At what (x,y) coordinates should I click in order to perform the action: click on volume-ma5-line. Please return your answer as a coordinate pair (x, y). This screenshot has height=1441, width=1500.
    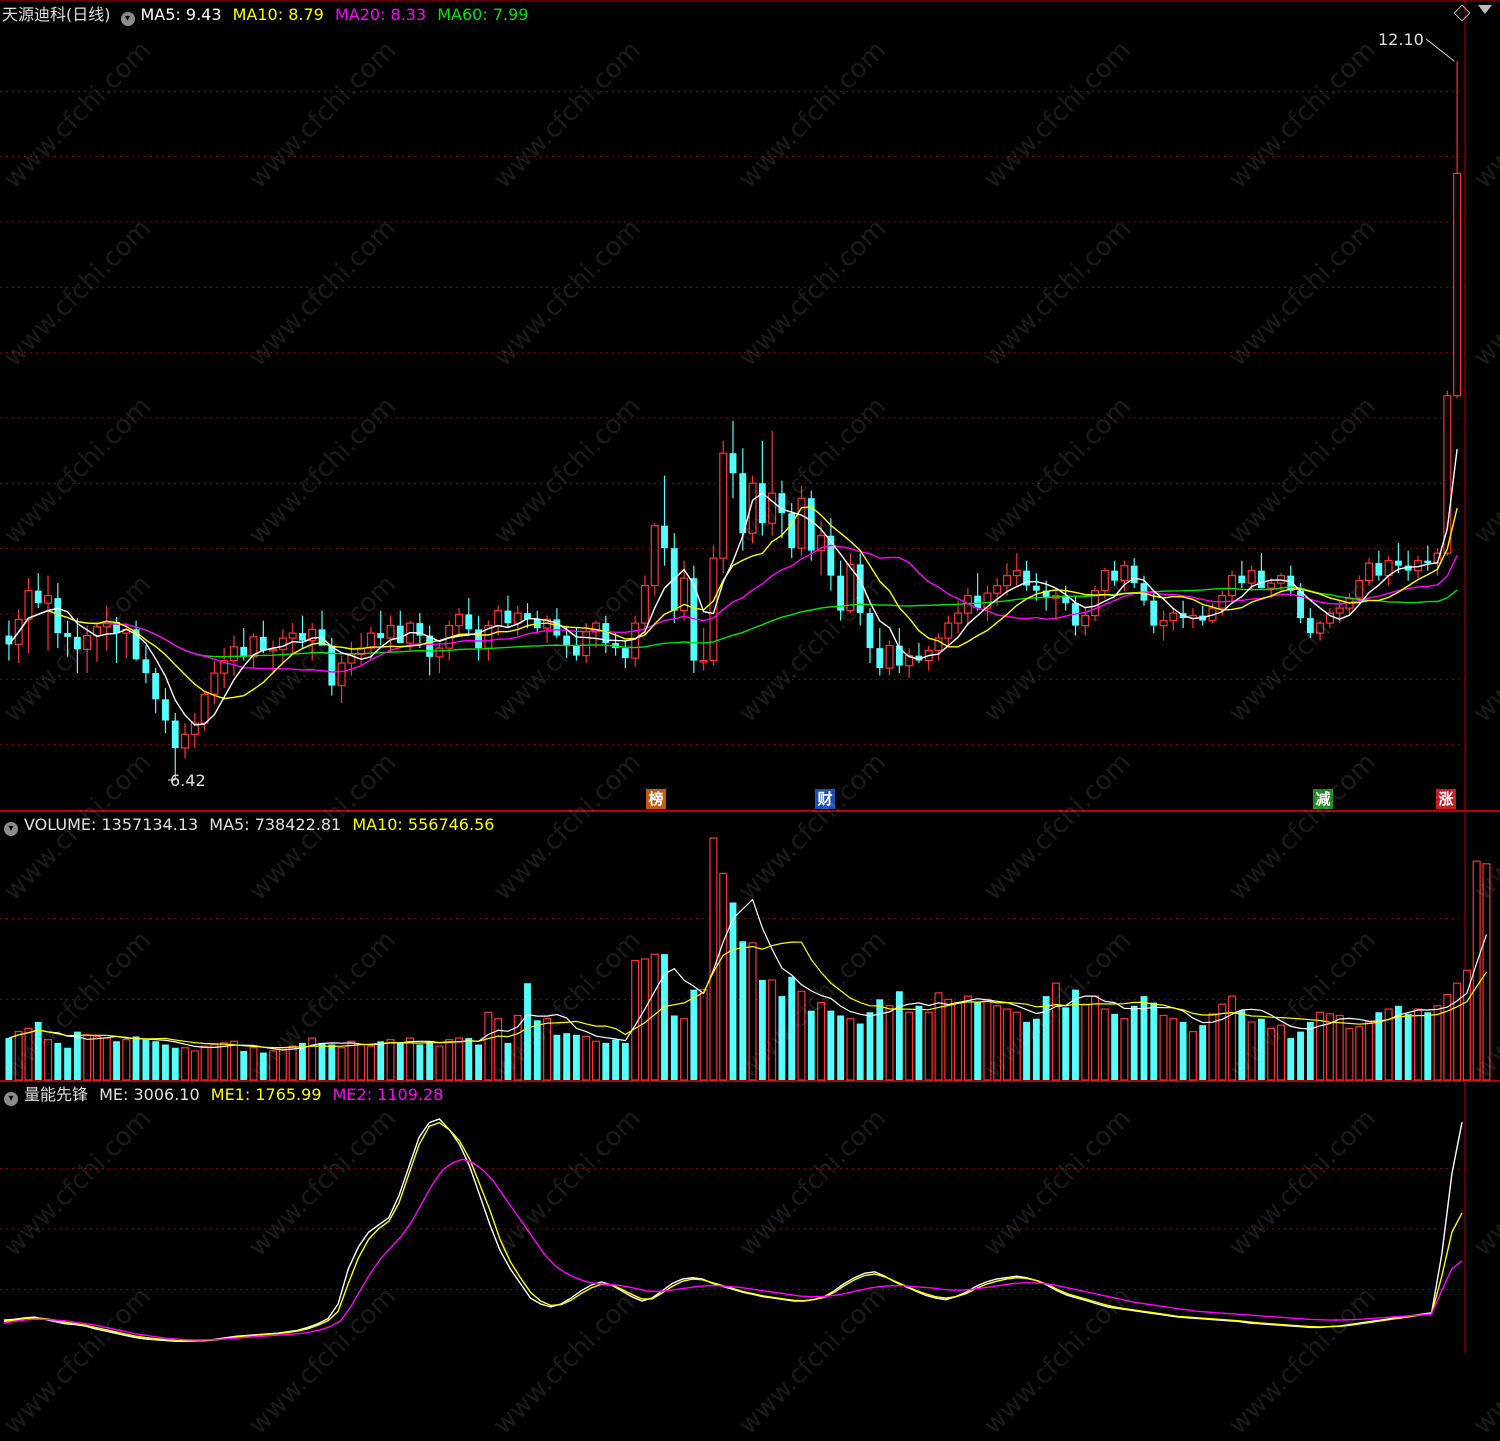
    Looking at the image, I should click on (748, 974).